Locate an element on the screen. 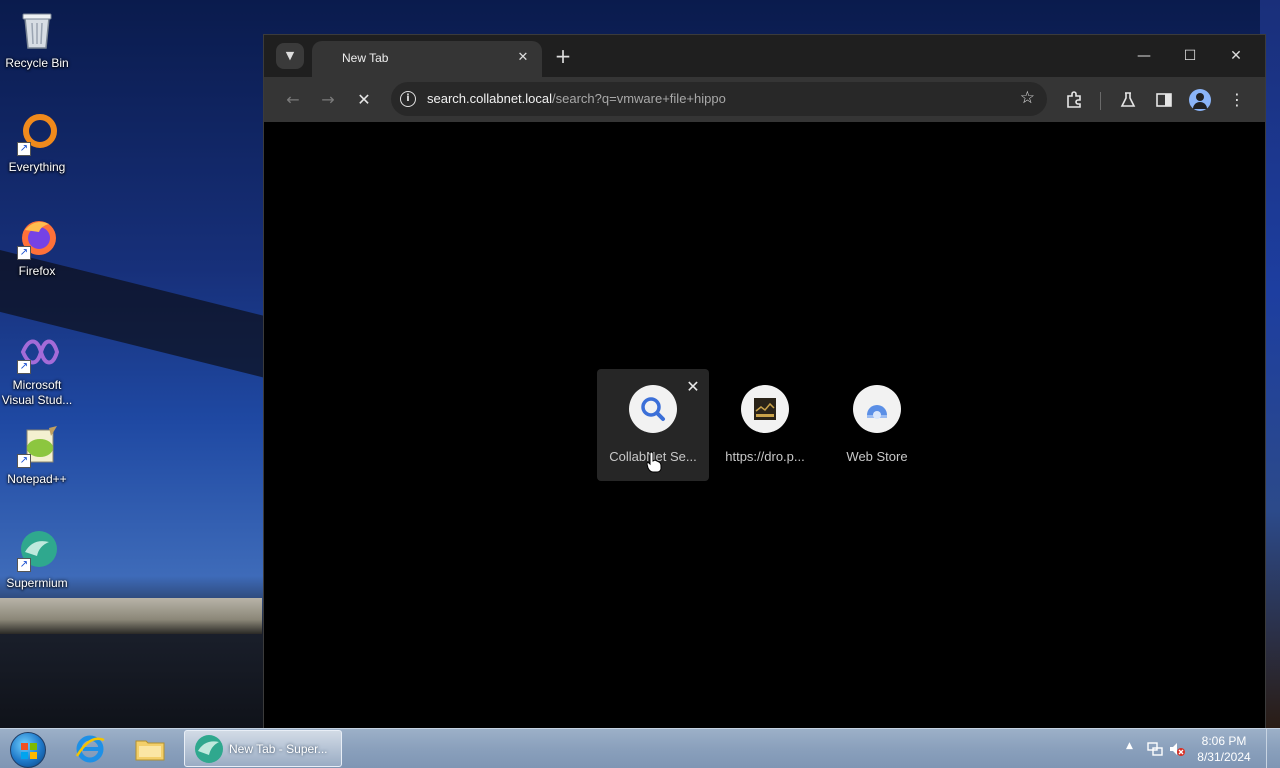  more-vertical-icon: ⋮ is located at coordinates (1237, 99).